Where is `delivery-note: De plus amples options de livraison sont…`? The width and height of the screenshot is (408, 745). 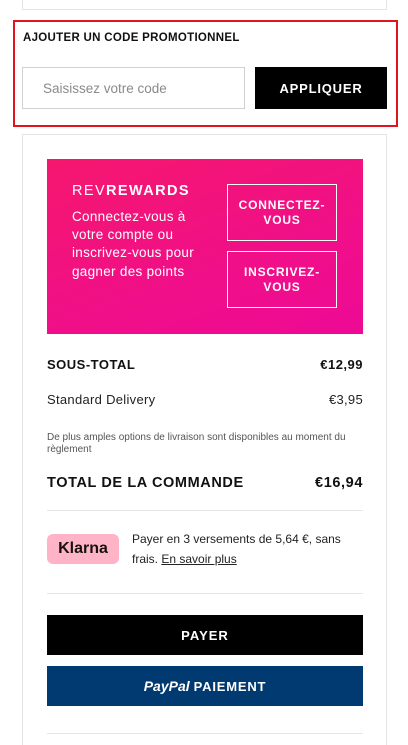
delivery-note: De plus amples options de livraison sont… is located at coordinates (196, 443).